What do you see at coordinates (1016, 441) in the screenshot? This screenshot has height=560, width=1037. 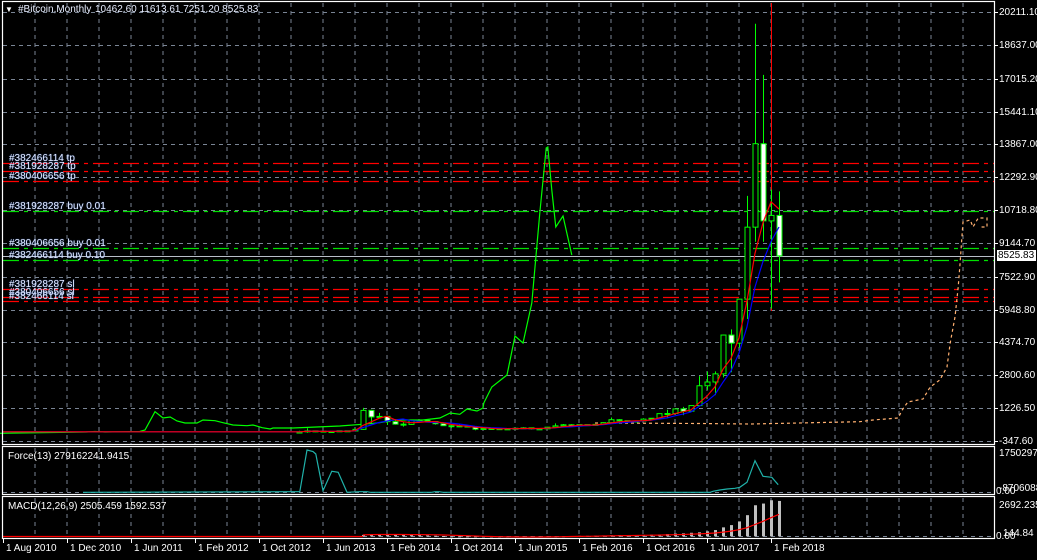 I see `price-axis-label: -347.60` at bounding box center [1016, 441].